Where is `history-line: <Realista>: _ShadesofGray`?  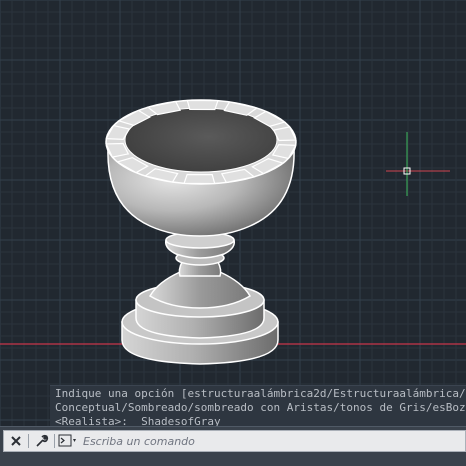 history-line: <Realista>: _ShadesofGray is located at coordinates (138, 420).